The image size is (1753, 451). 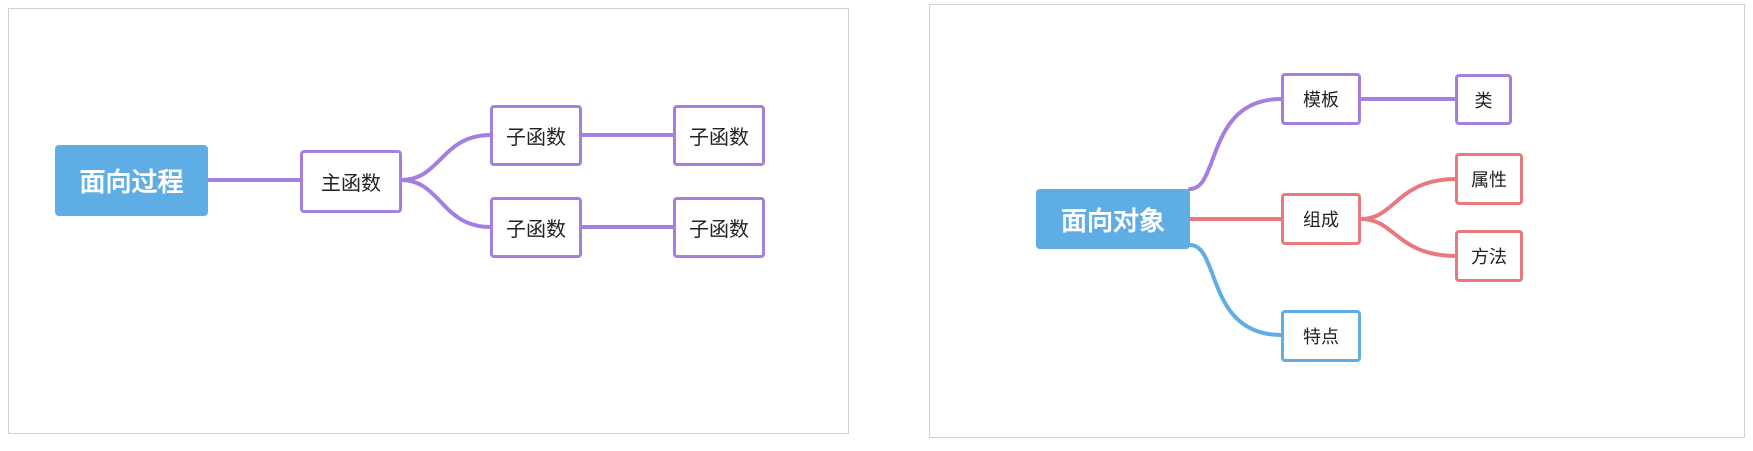 What do you see at coordinates (131, 180) in the screenshot?
I see `root-node-procedural: 面向过程` at bounding box center [131, 180].